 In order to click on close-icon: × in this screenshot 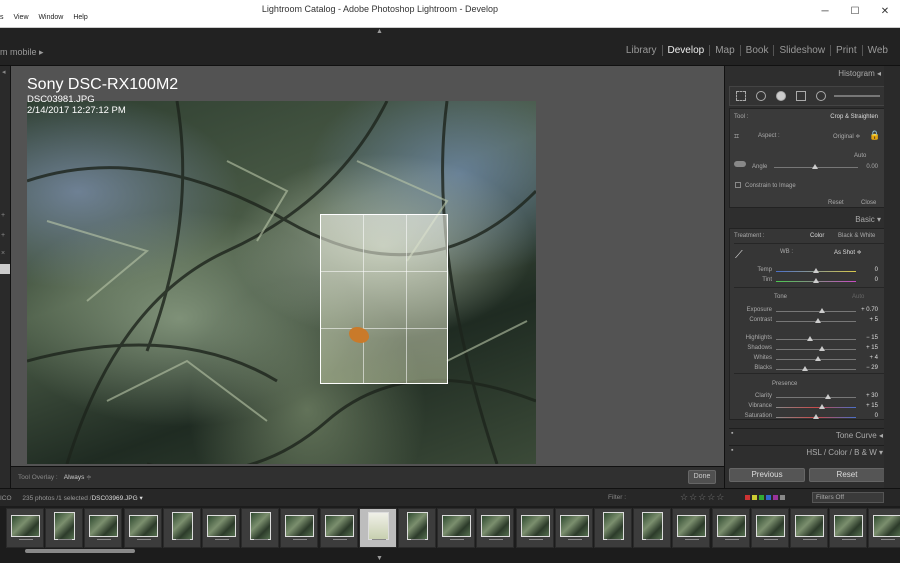, I will do `click(3, 253)`.